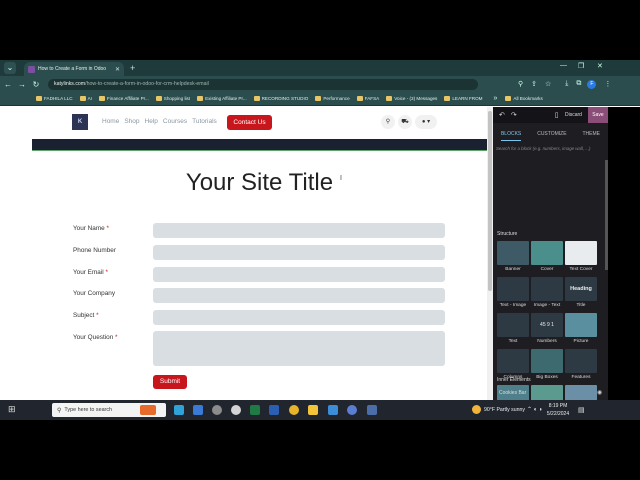 Image resolution: width=640 pixels, height=480 pixels. Describe the element at coordinates (280, 98) in the screenshot. I see `bookmark-item: RECORDING STUDIO` at that location.